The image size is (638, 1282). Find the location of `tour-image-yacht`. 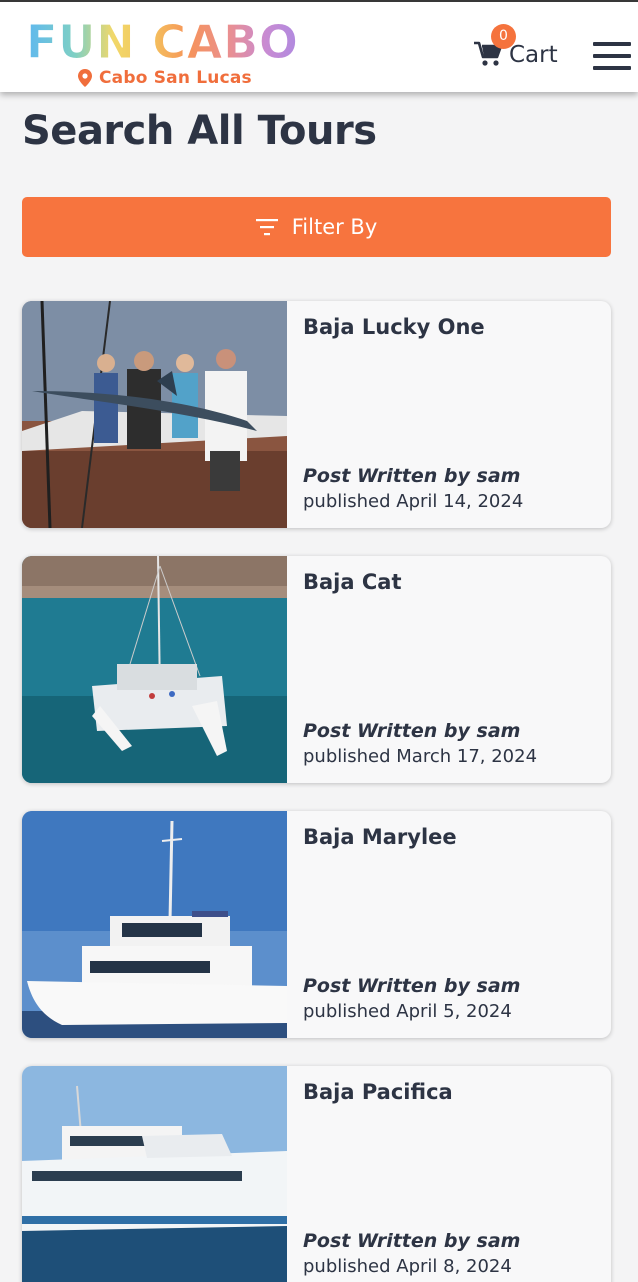

tour-image-yacht is located at coordinates (154, 924).